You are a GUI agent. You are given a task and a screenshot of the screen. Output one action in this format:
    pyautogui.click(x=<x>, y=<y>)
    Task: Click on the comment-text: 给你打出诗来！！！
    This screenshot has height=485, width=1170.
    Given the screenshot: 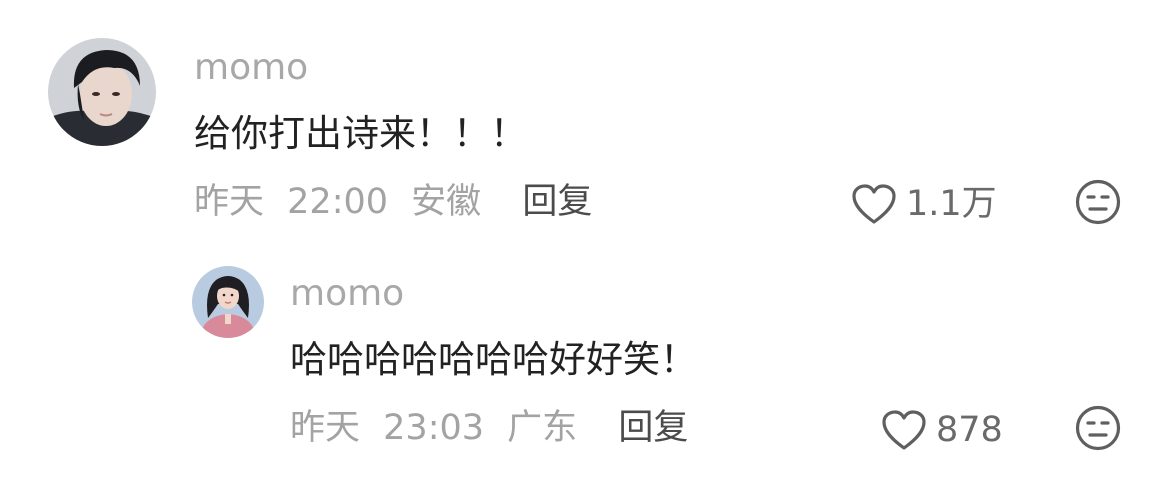 What is the action you would take?
    pyautogui.click(x=360, y=133)
    